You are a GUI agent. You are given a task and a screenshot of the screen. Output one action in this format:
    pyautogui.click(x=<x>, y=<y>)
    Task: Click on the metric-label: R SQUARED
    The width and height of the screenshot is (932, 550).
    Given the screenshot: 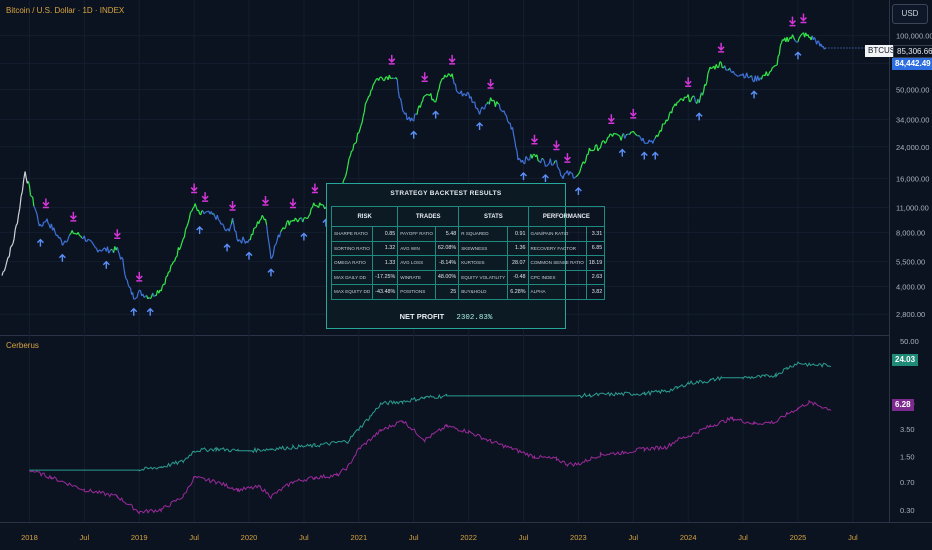 What is the action you would take?
    pyautogui.click(x=483, y=234)
    